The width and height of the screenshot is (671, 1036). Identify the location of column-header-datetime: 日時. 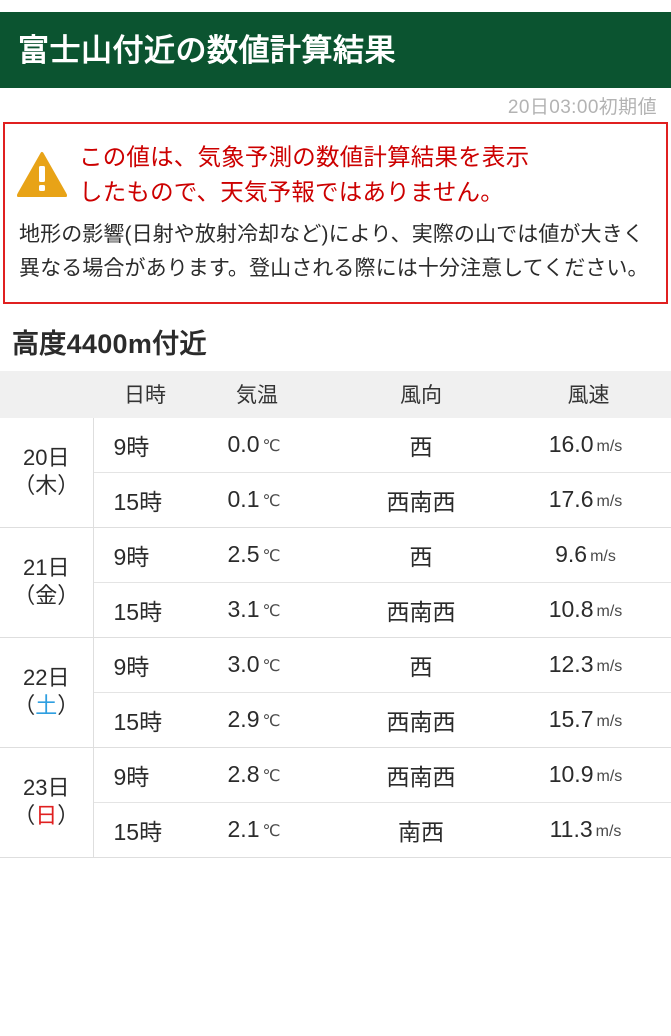
(89, 394).